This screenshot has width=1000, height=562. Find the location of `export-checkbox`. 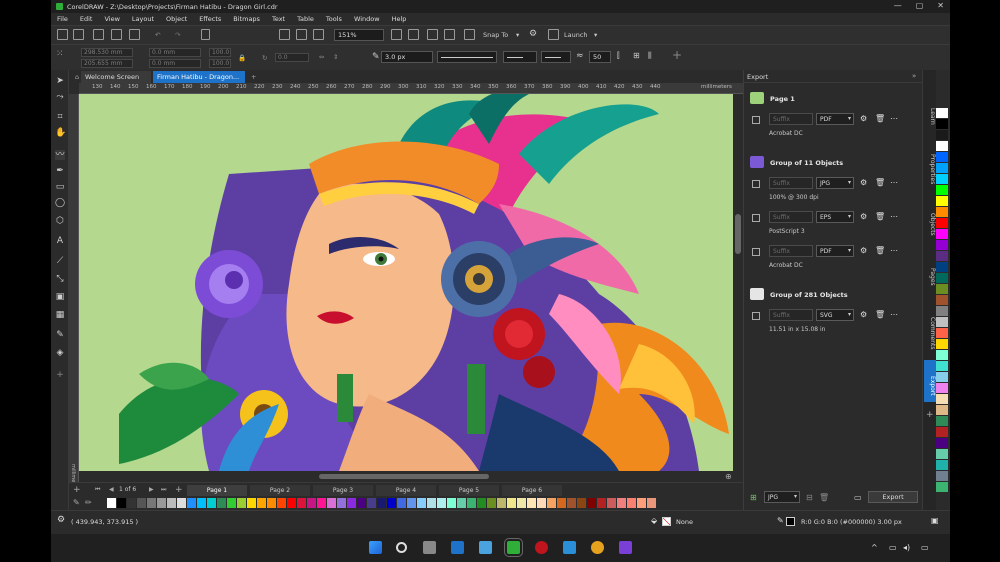

export-checkbox is located at coordinates (756, 218).